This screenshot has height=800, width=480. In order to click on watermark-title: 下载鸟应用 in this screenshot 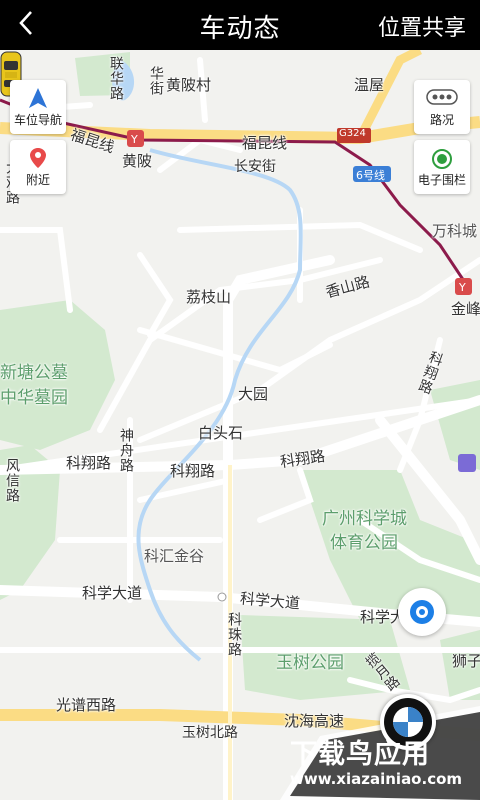, I will do `click(360, 754)`.